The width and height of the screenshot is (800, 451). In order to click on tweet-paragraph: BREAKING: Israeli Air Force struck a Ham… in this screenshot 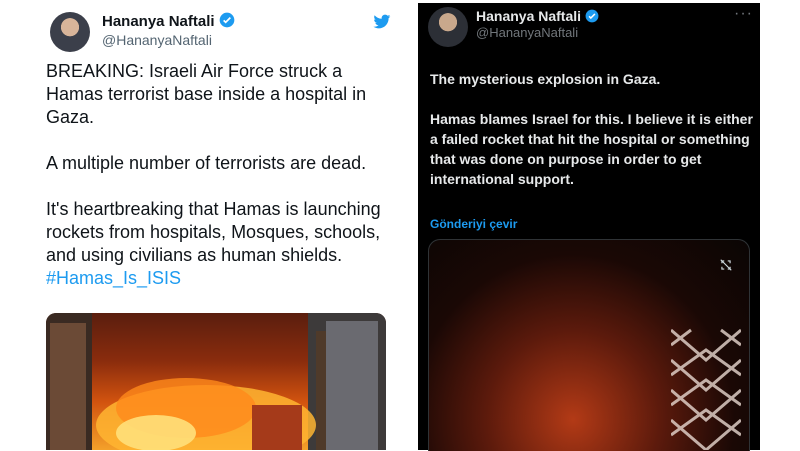, I will do `click(206, 94)`.